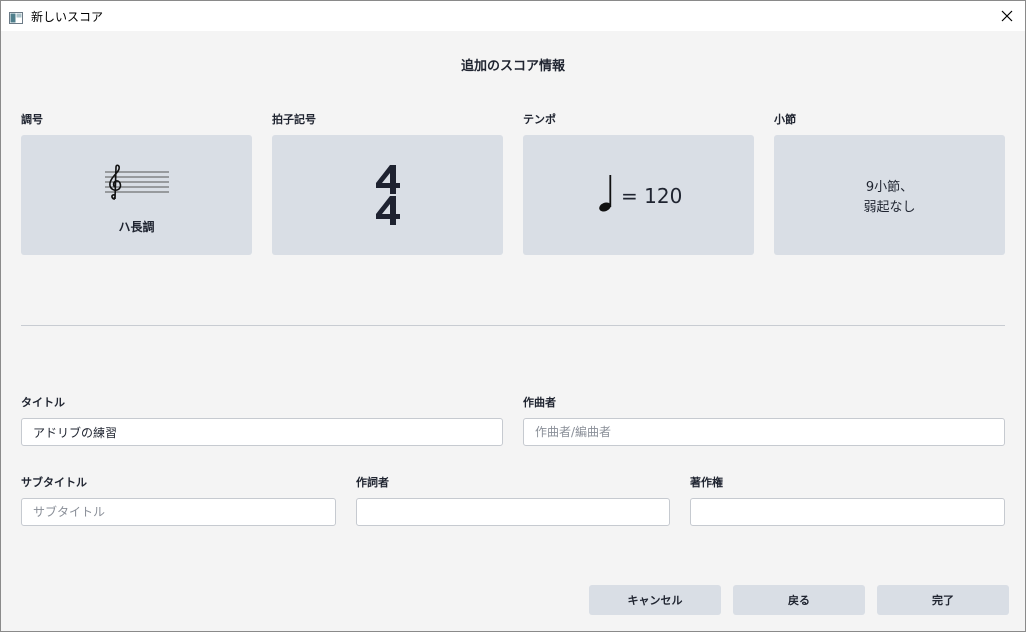 The width and height of the screenshot is (1026, 632). Describe the element at coordinates (943, 600) in the screenshot. I see `finish-button: 完了` at that location.